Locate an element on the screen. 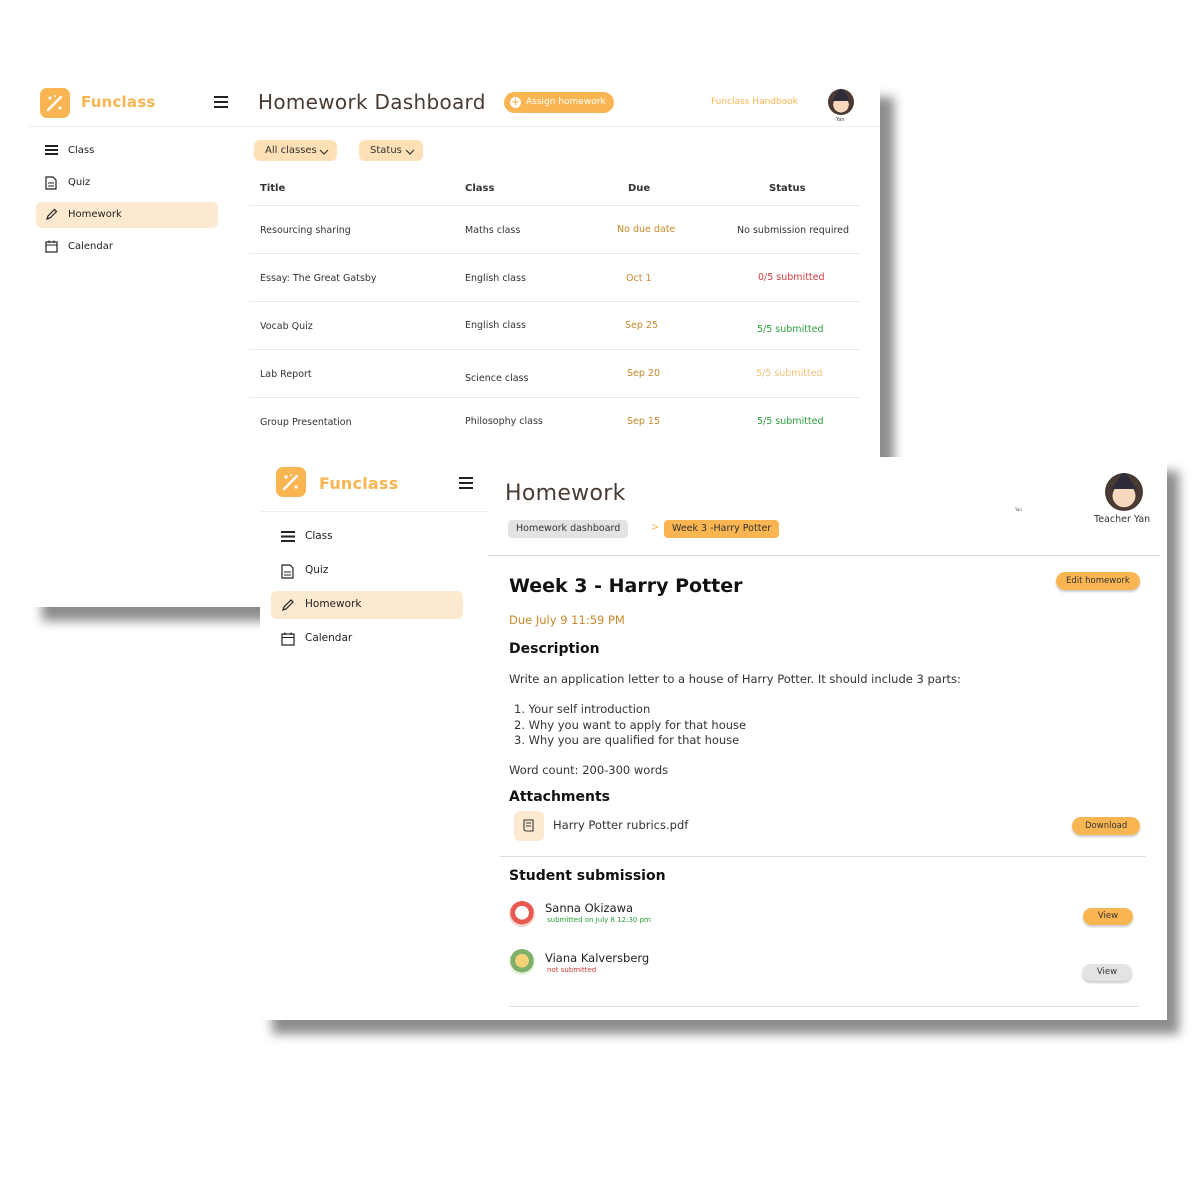  description-heading: Description is located at coordinates (554, 649).